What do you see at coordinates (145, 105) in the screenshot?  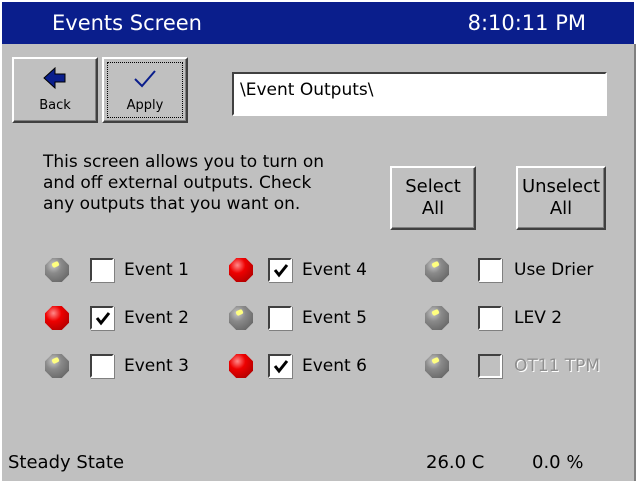 I see `apply-button-label: Apply` at bounding box center [145, 105].